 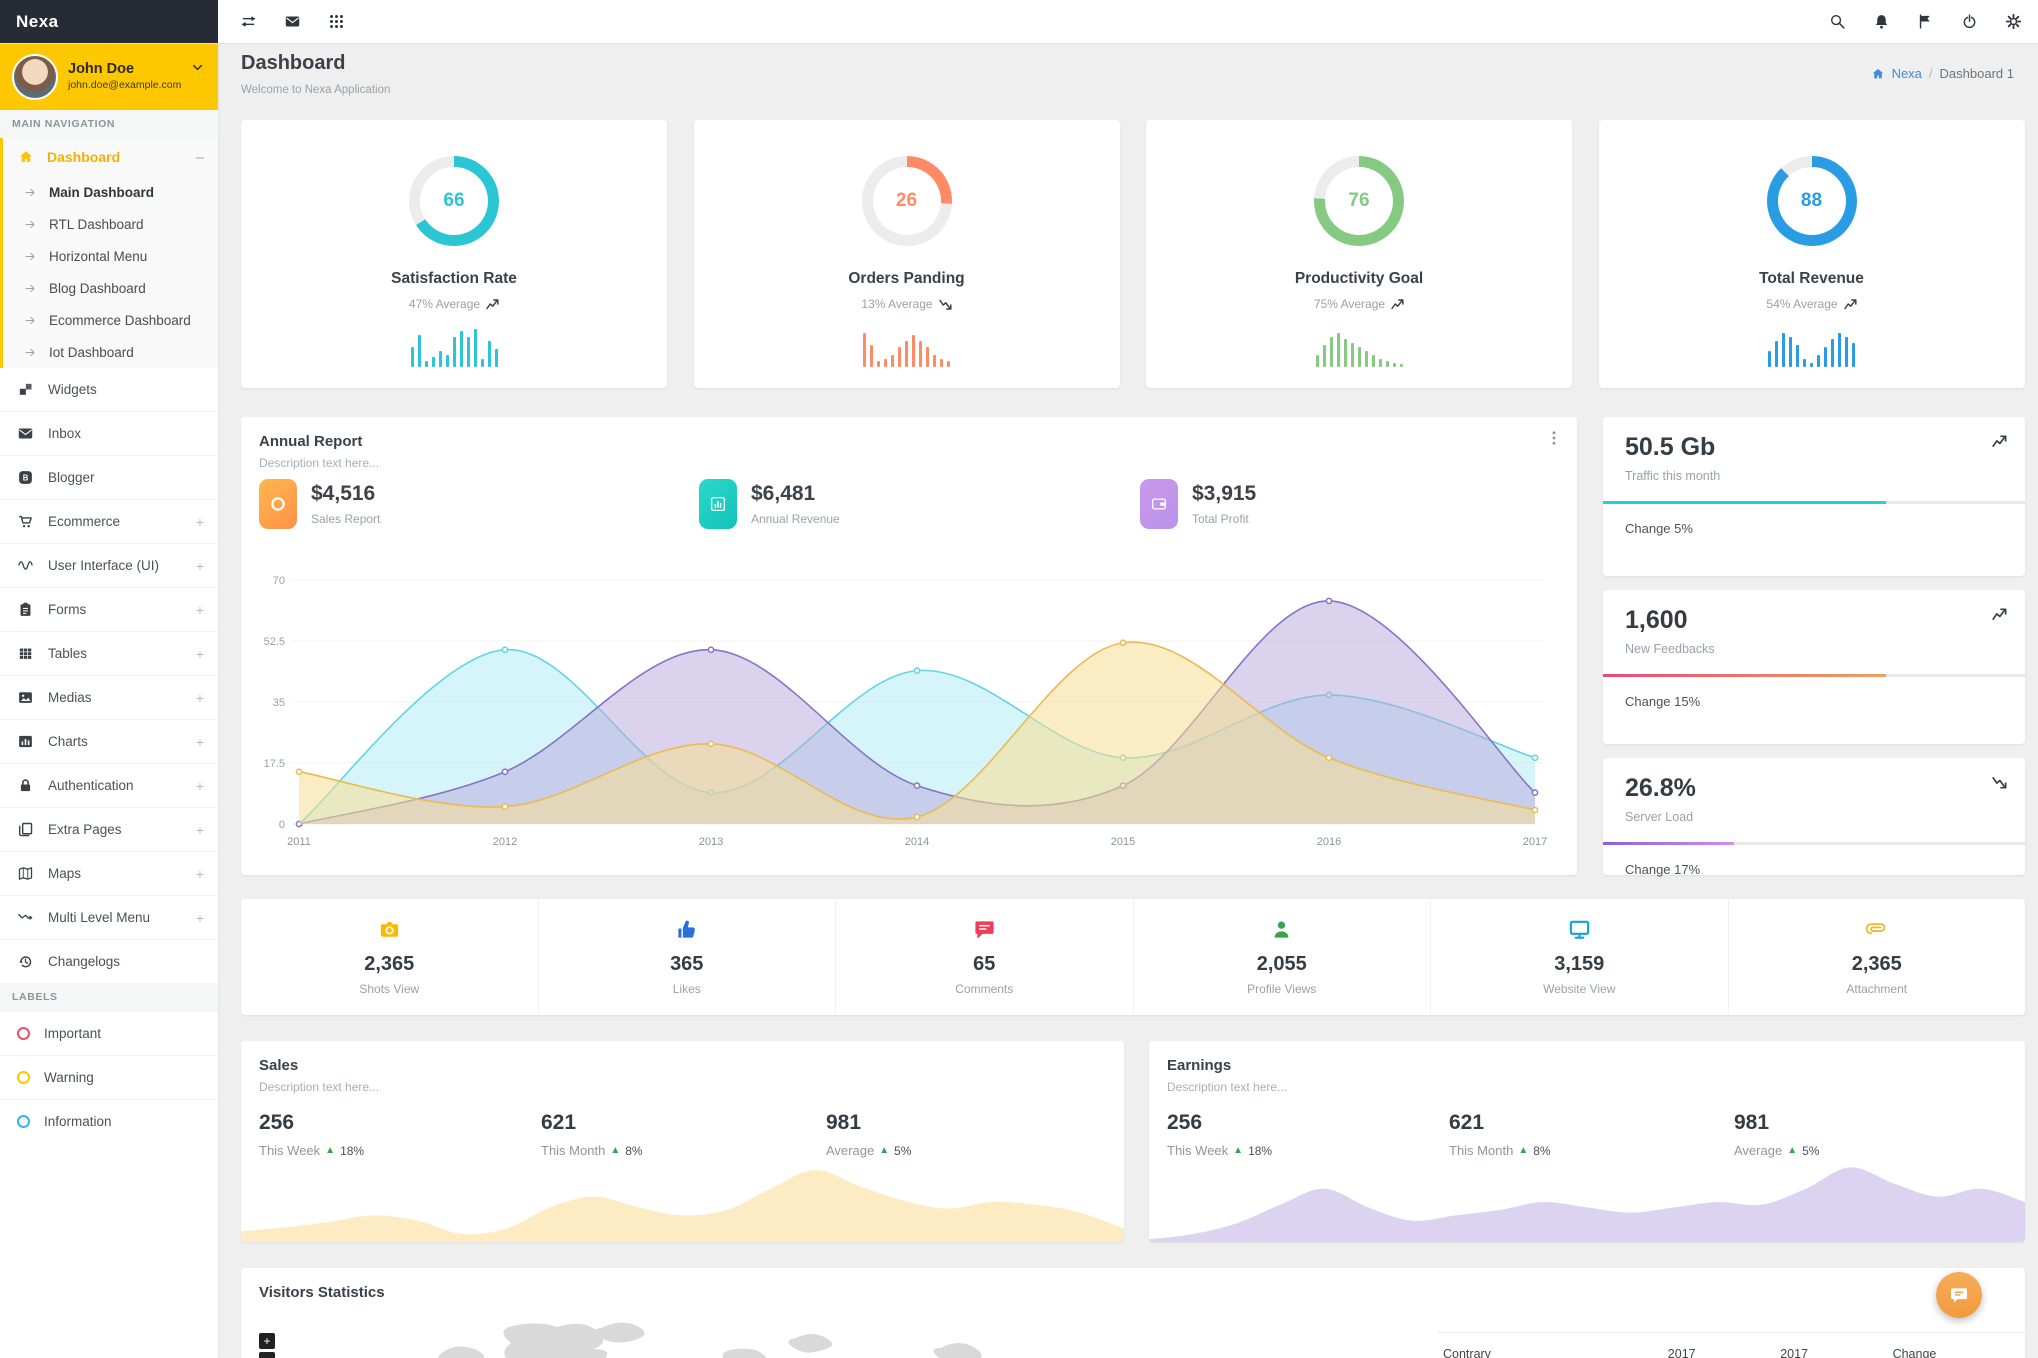 What do you see at coordinates (110, 192) in the screenshot?
I see `sidebar-subitem-main-dashboard: Main Dashboard` at bounding box center [110, 192].